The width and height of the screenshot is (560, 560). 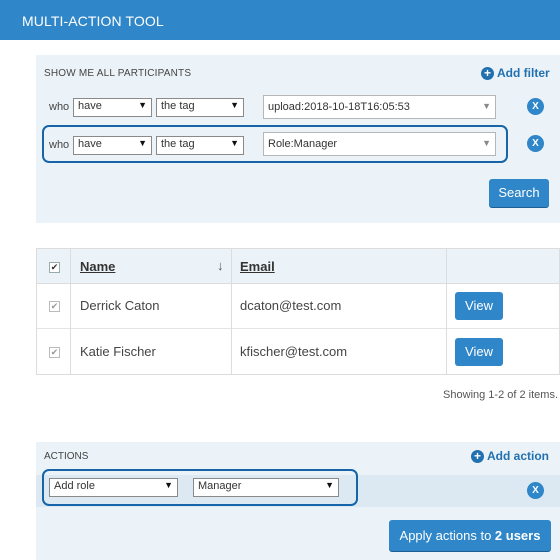 I want to click on table-row: ✔ Katie Fischer kfischer@test.com View, so click(x=298, y=352).